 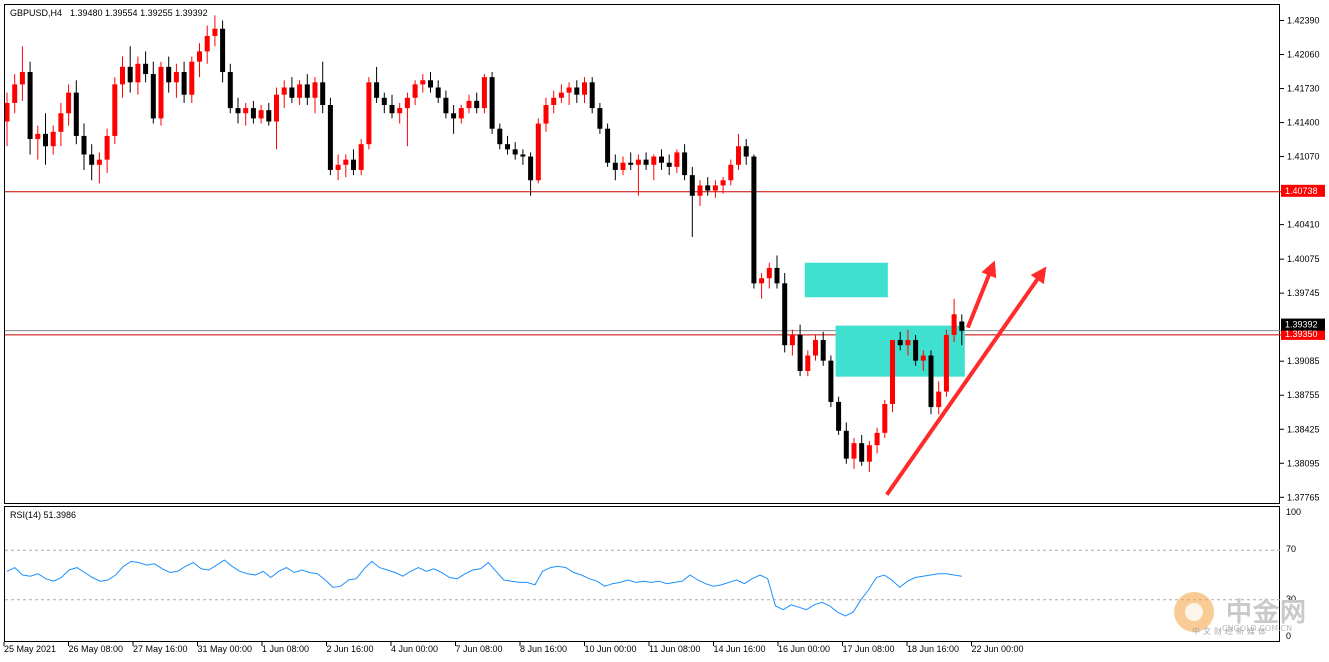 I want to click on price-tag-label: 1.40738, so click(x=1301, y=191).